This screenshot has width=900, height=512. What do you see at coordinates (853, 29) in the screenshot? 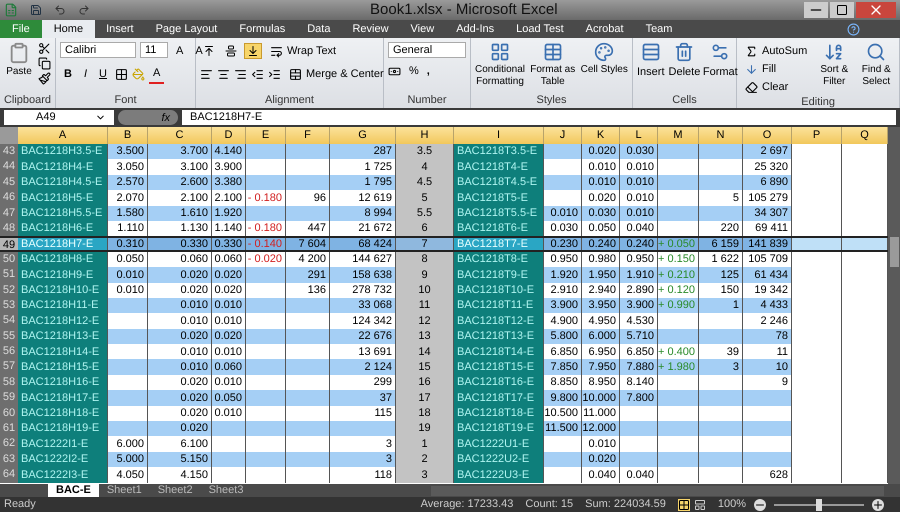
I see `help-icon` at bounding box center [853, 29].